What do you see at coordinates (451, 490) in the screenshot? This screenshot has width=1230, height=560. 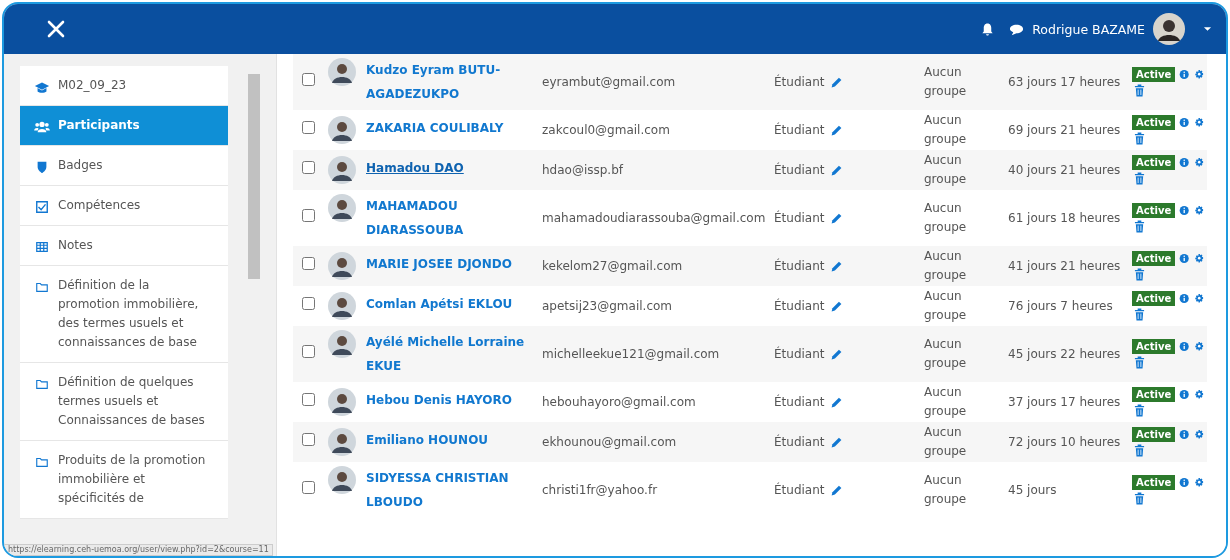 I see `participant-name-link: SIDYESSA CHRISTIAN LBOUDO` at bounding box center [451, 490].